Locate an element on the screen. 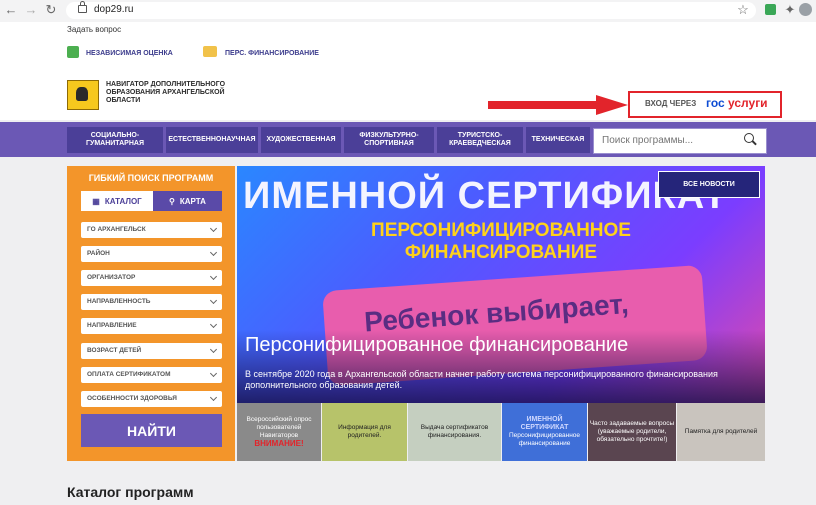  reload-icon: ↻ is located at coordinates (51, 10).